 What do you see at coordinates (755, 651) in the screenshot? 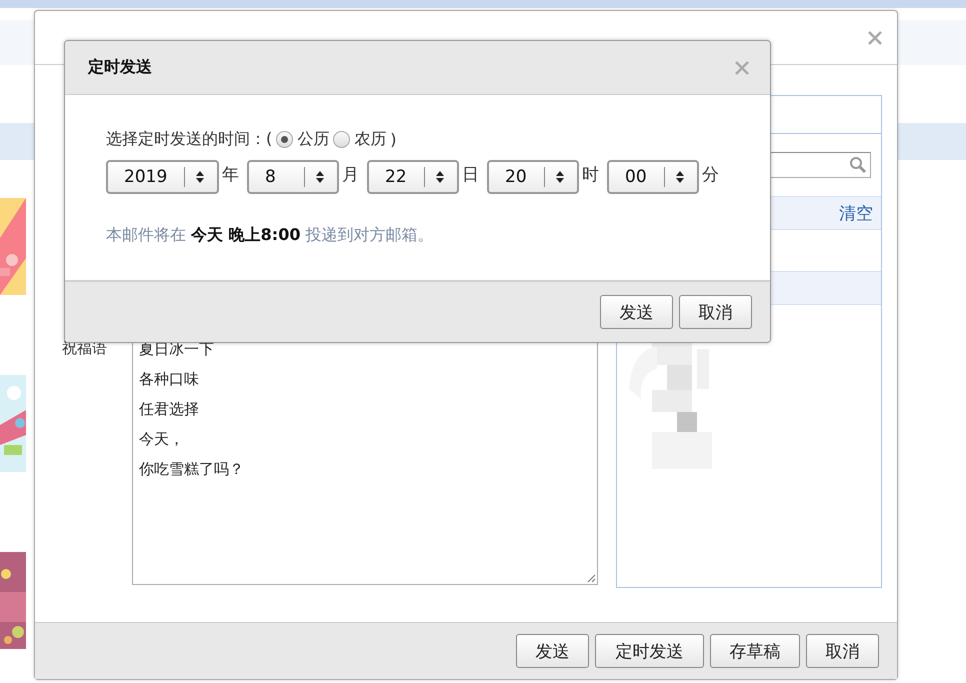
I see `dialog-button: 存草稿` at bounding box center [755, 651].